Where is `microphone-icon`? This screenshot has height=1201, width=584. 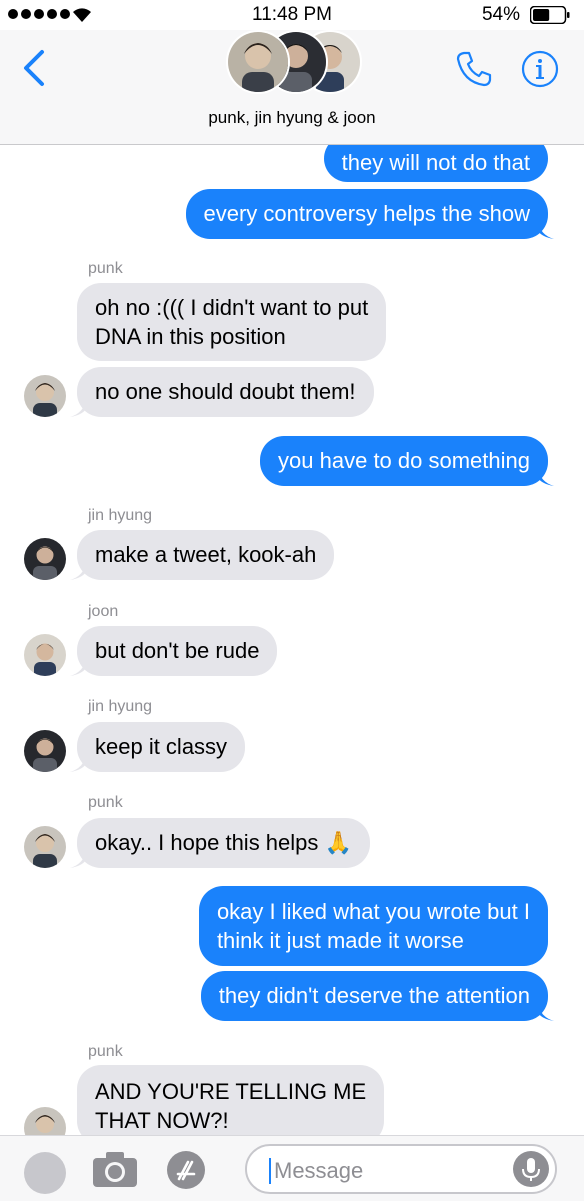 microphone-icon is located at coordinates (531, 1169).